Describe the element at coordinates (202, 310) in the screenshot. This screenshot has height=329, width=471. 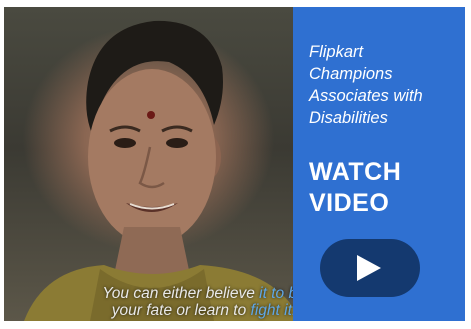
I see `caption-line-2: your fate or learn to fight it.` at that location.